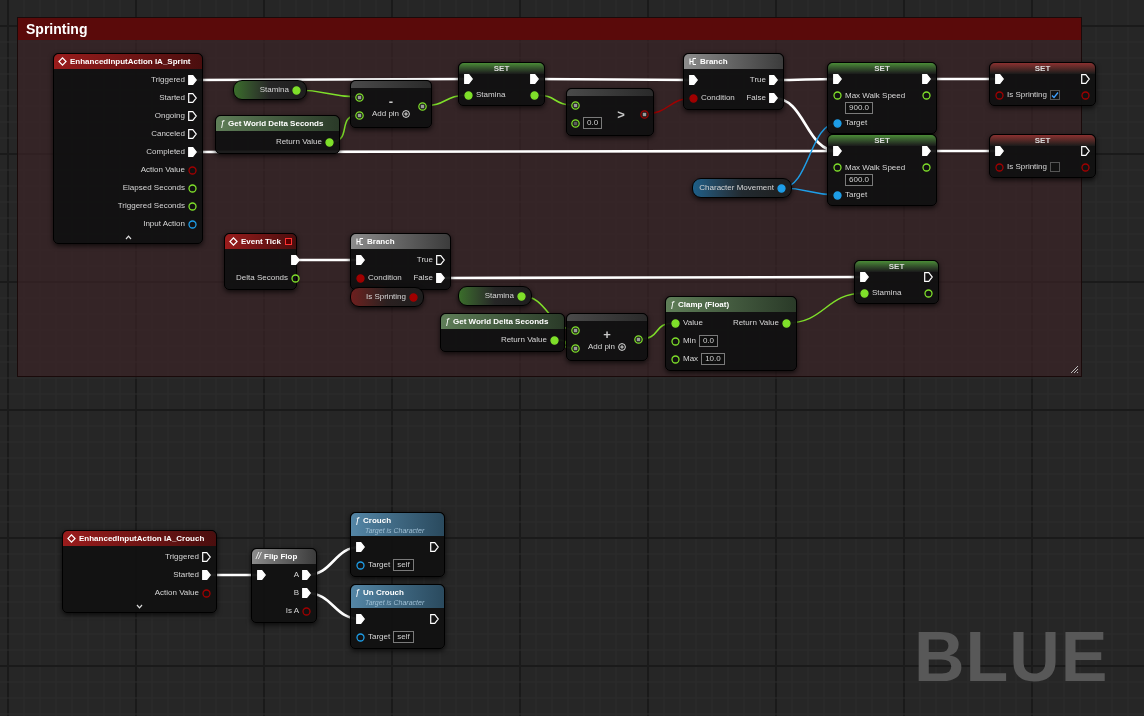 This screenshot has height=716, width=1144. What do you see at coordinates (742, 188) in the screenshot?
I see `variable-node: Character Movement` at bounding box center [742, 188].